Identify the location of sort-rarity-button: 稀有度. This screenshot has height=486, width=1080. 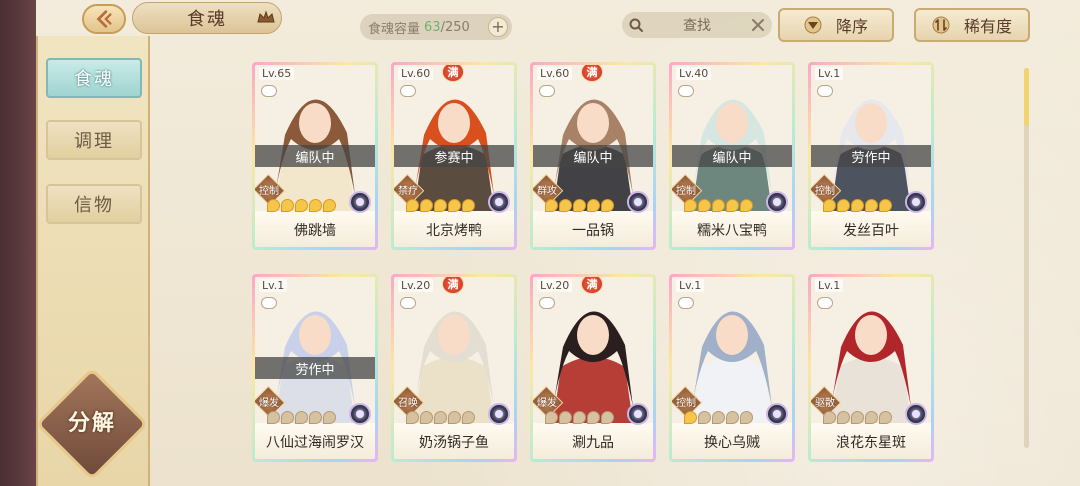
(972, 25).